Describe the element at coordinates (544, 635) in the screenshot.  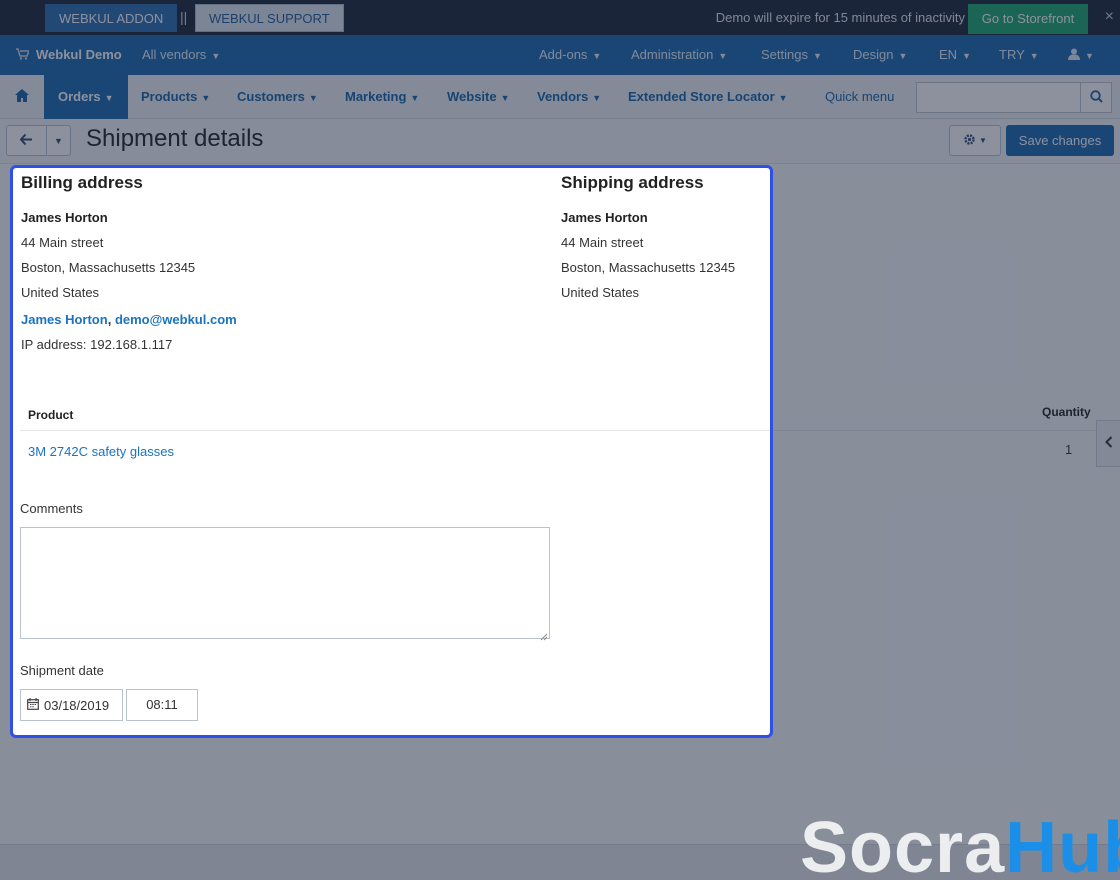
I see `resize-handle-icon` at that location.